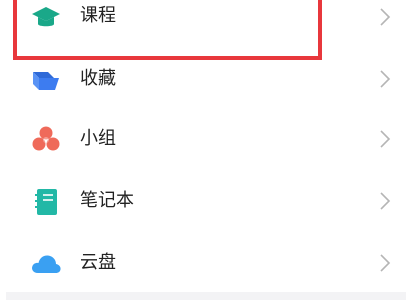 The image size is (412, 300). Describe the element at coordinates (98, 15) in the screenshot. I see `menu-item-label: 课程` at that location.